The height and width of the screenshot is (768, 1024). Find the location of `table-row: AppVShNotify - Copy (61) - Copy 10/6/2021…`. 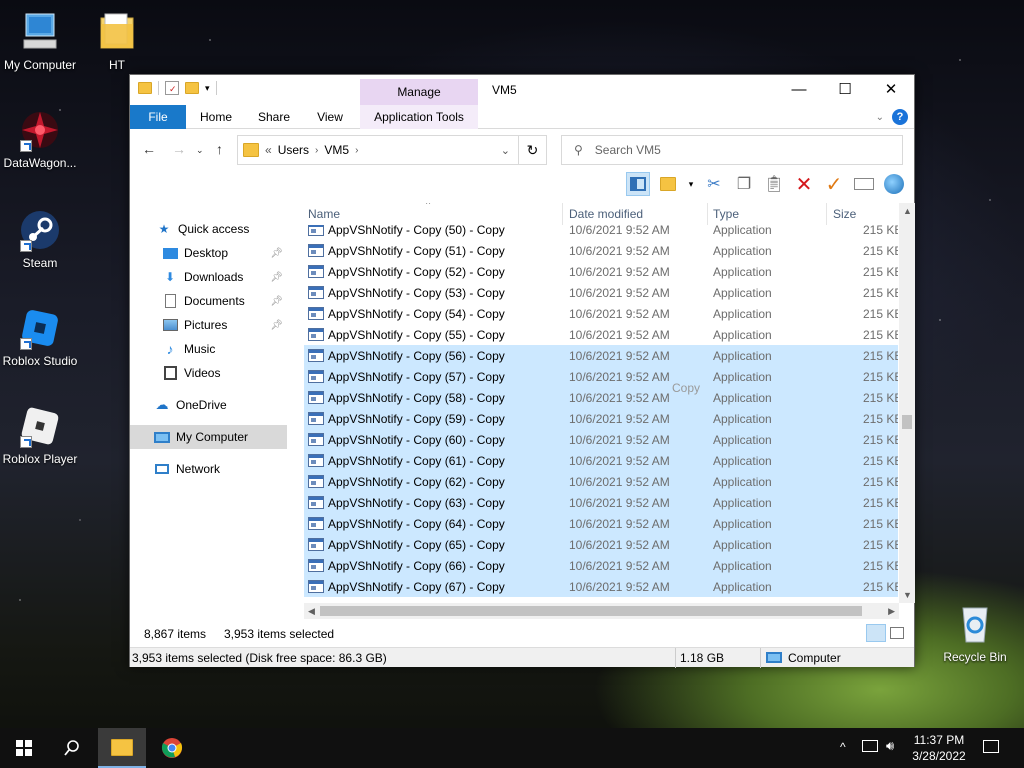

table-row: AppVShNotify - Copy (61) - Copy 10/6/2021… is located at coordinates (601, 460).